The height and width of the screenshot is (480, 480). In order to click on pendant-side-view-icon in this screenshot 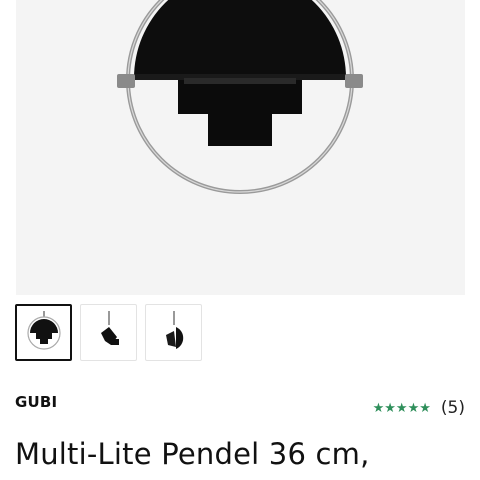, I will do `click(109, 327)`.